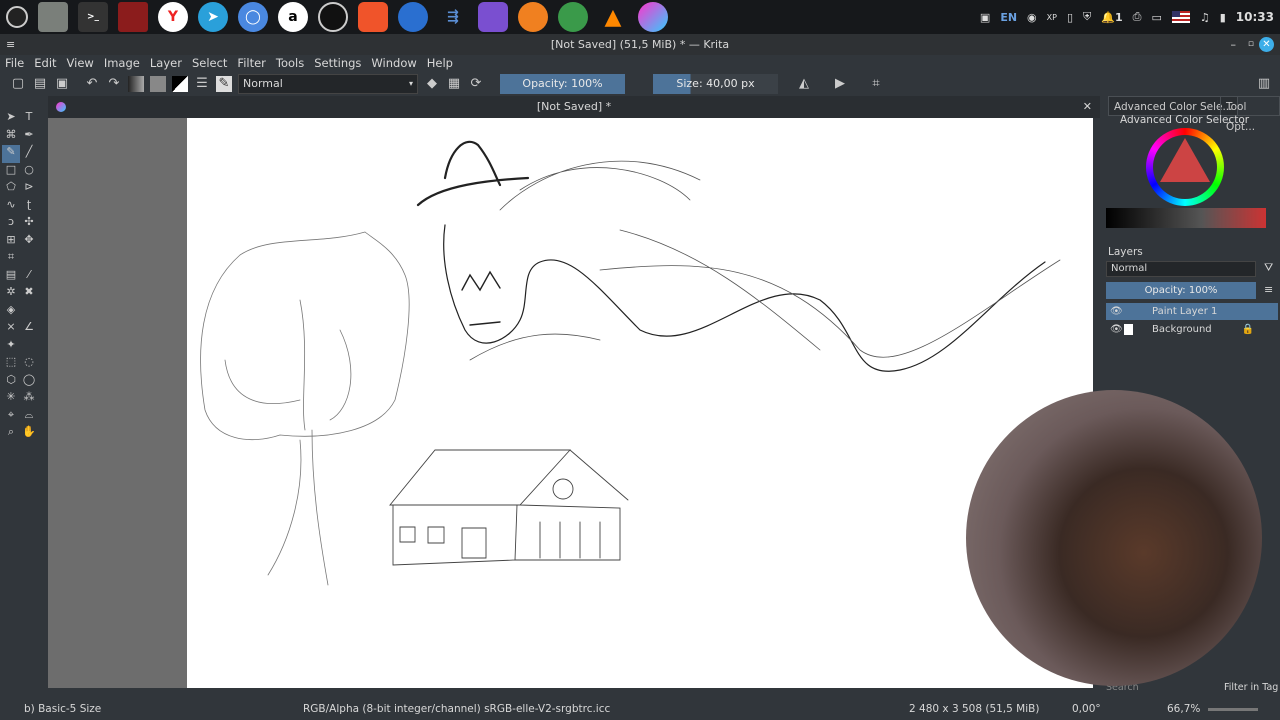 The image size is (1280, 720). Describe the element at coordinates (1248, 329) in the screenshot. I see `lock-icon: 🔒` at that location.